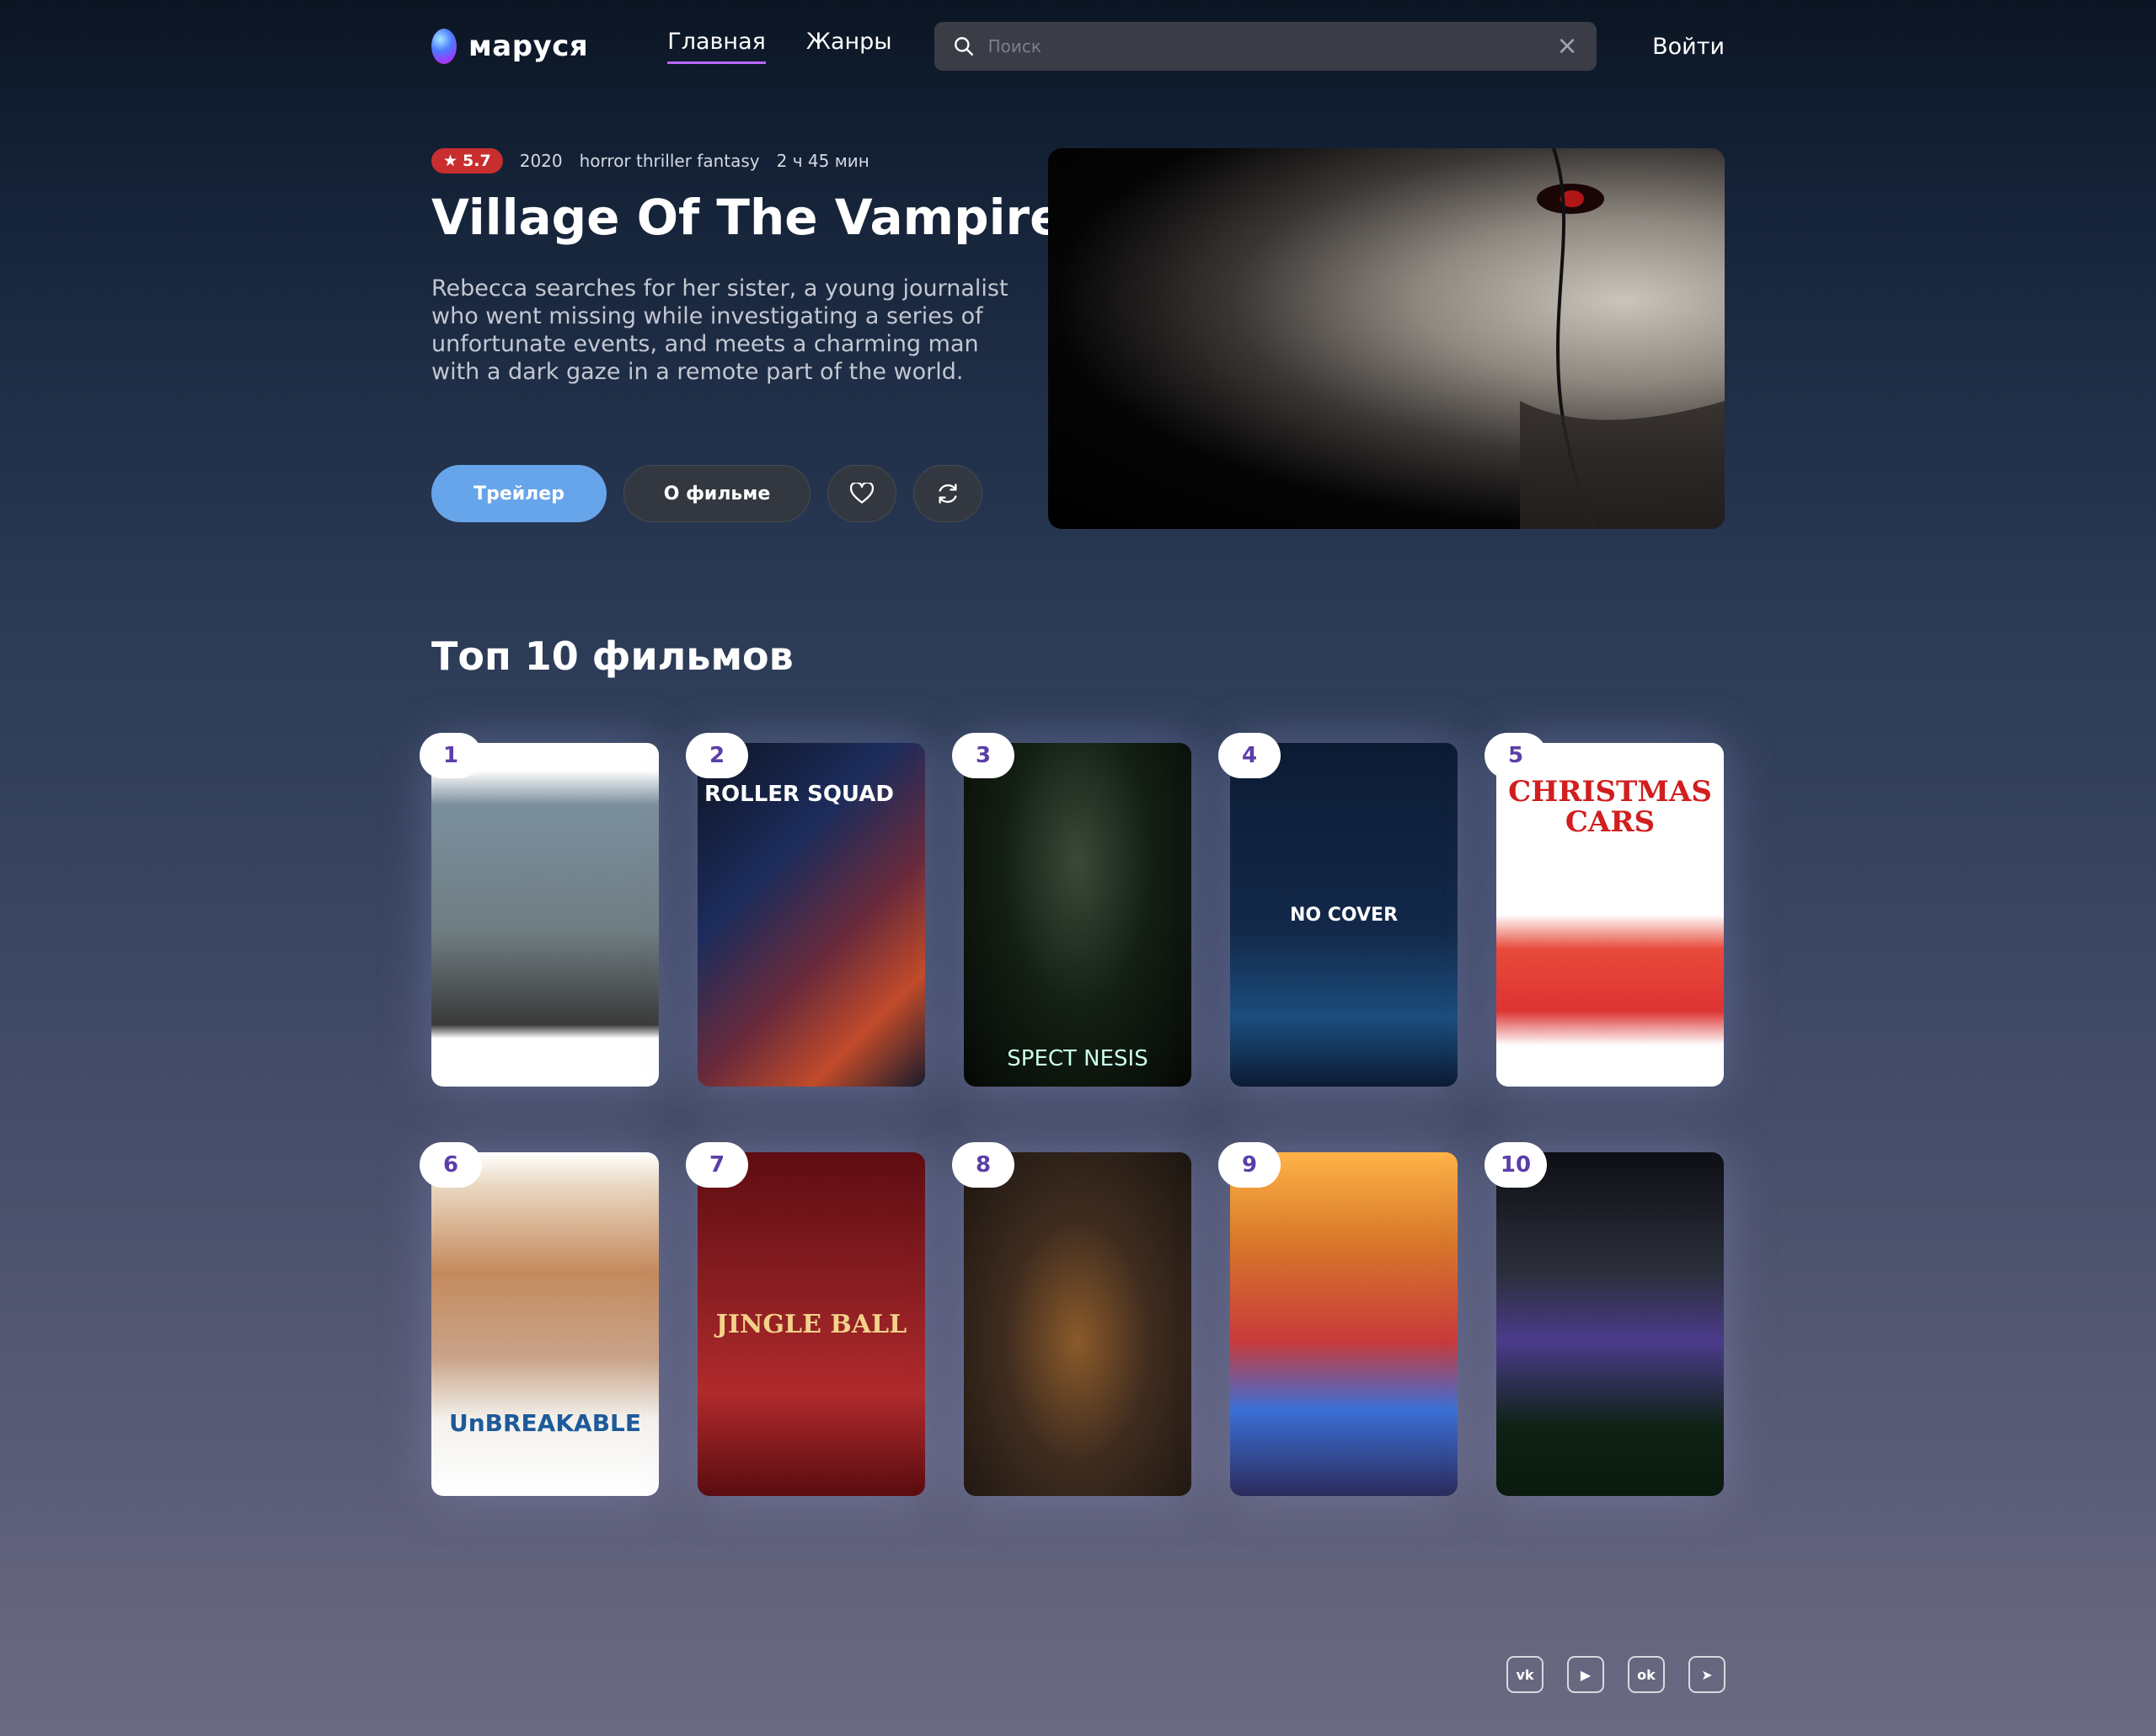 The image size is (2156, 1736). What do you see at coordinates (528, 46) in the screenshot?
I see `logo-text: маруся` at bounding box center [528, 46].